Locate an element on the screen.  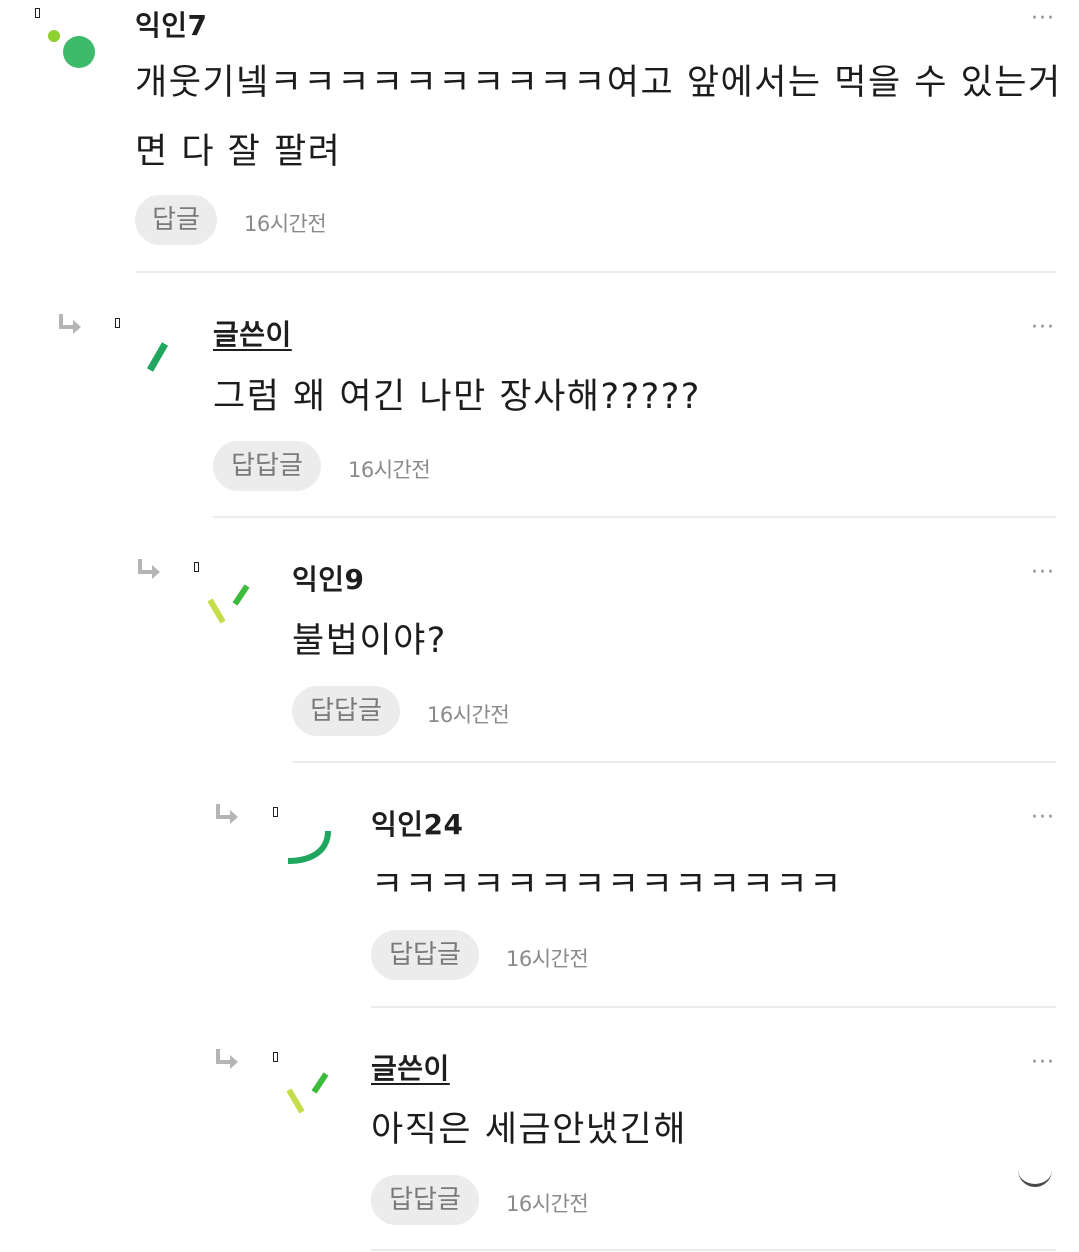
comment-text-line: 개웃기넼ㅋㅋㅋㅋㅋㅋㅋㅋㅋㅋ여고 앞에서는 먹을 수 있는거 is located at coordinates (598, 83).